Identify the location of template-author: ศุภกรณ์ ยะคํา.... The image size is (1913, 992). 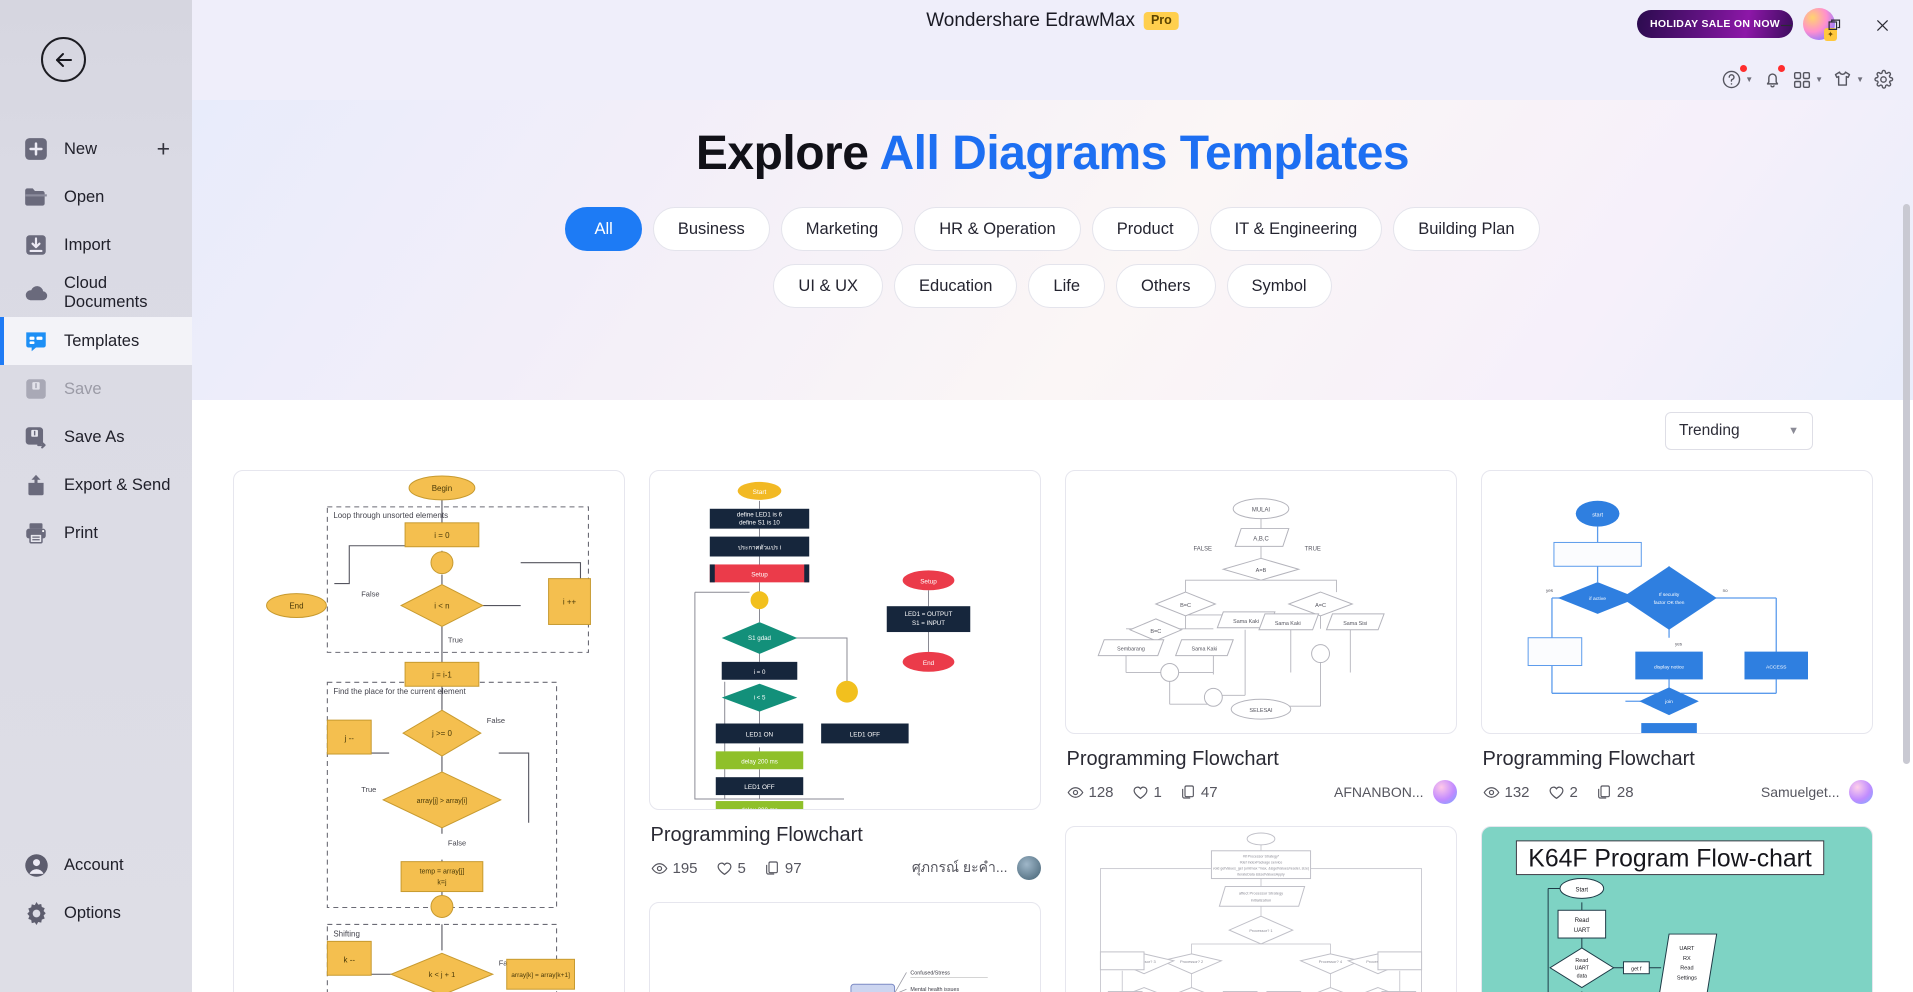
(976, 868).